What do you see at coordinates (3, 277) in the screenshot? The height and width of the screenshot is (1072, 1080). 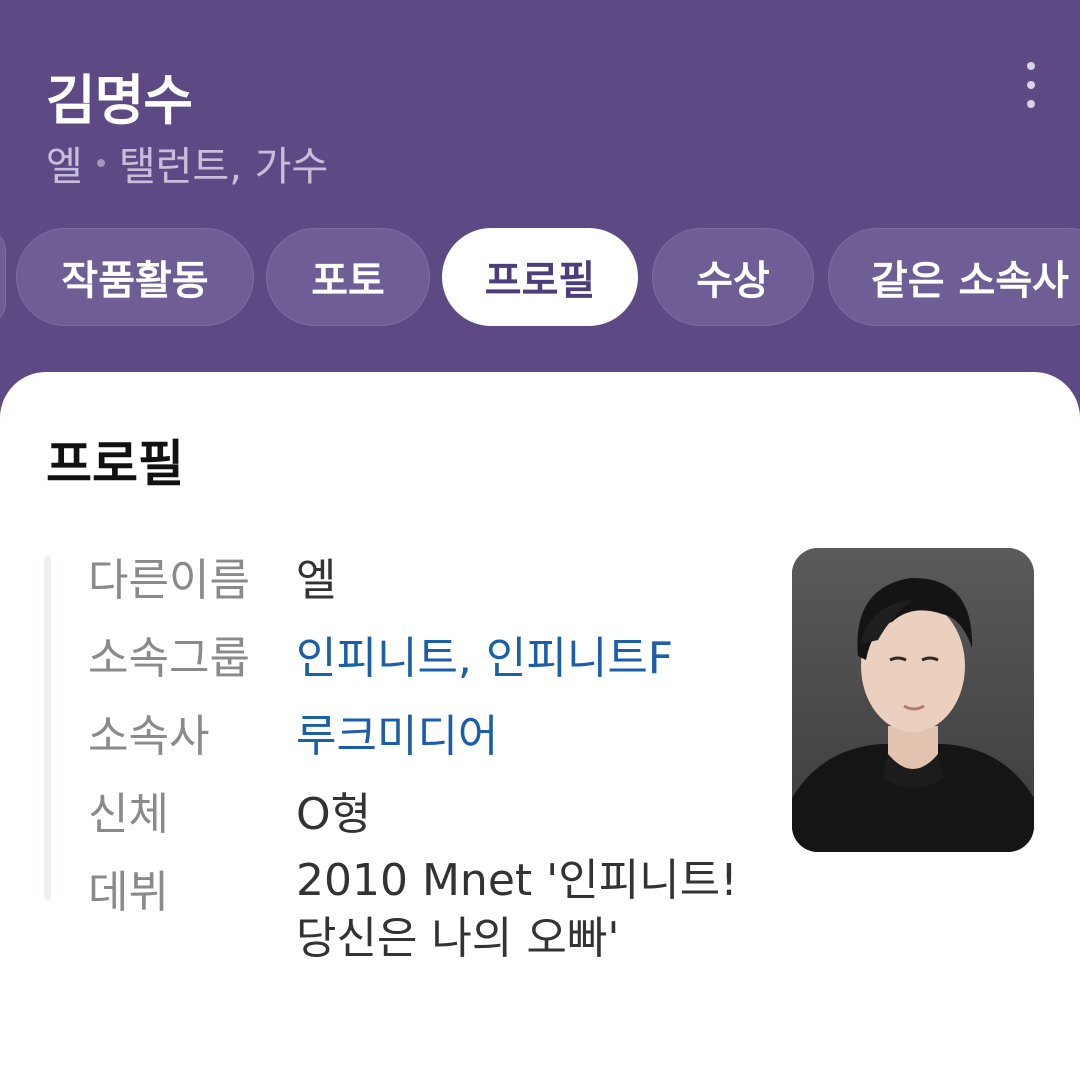 I see `tab-previous-partial` at bounding box center [3, 277].